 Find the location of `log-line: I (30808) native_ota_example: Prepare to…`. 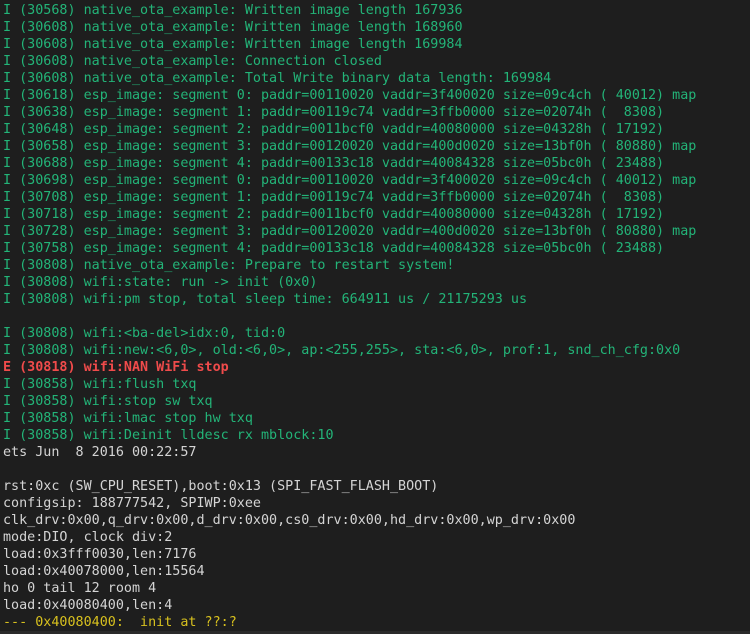

log-line: I (30808) native_ota_example: Prepare to… is located at coordinates (229, 265).